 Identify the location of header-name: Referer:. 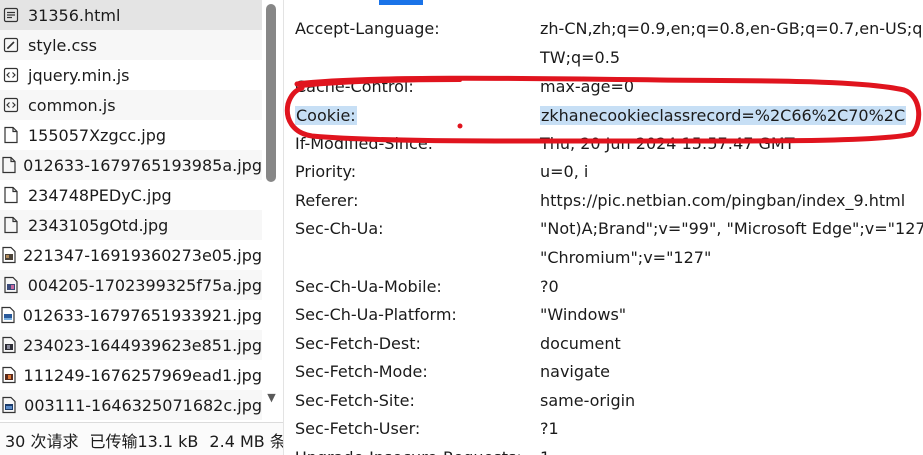
(327, 200).